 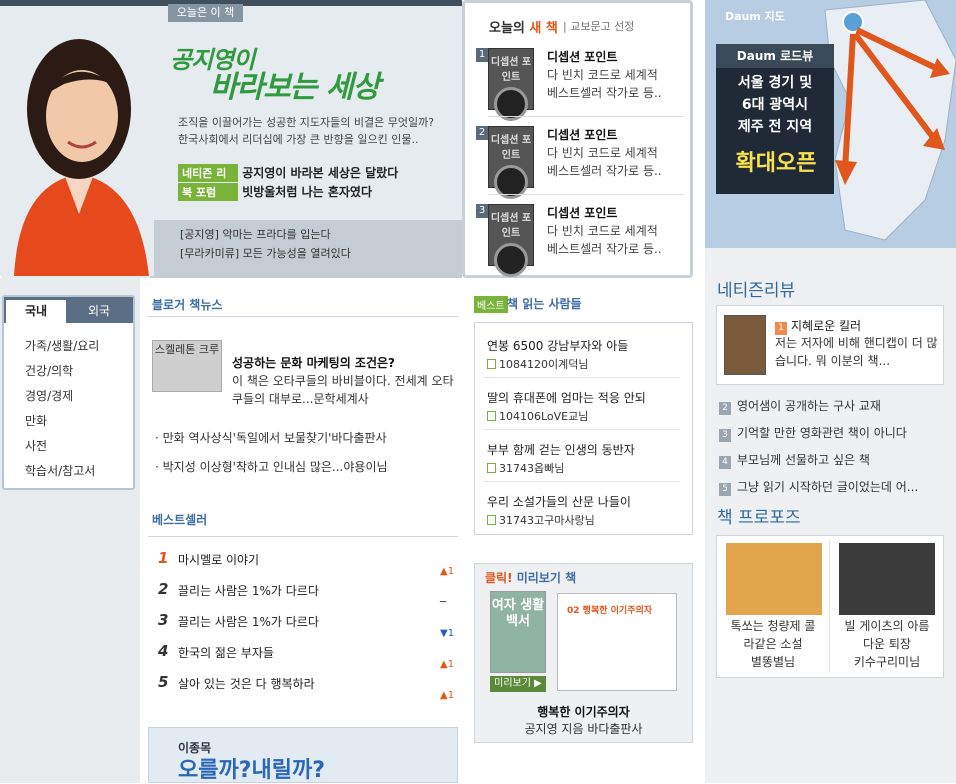 I want to click on reader-user-name: 104106LoVE교님, so click(x=543, y=416).